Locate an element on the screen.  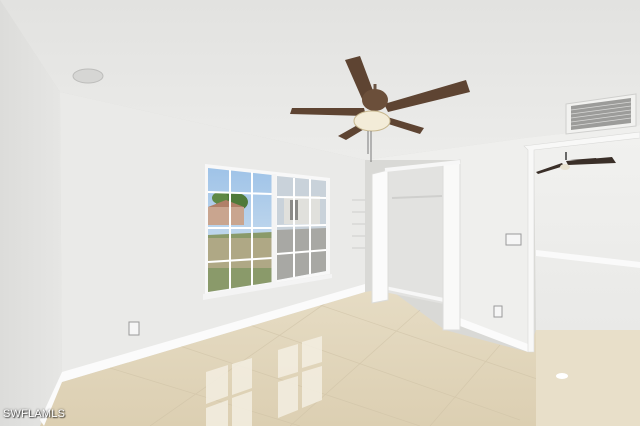
light-switch is located at coordinates (513, 239).